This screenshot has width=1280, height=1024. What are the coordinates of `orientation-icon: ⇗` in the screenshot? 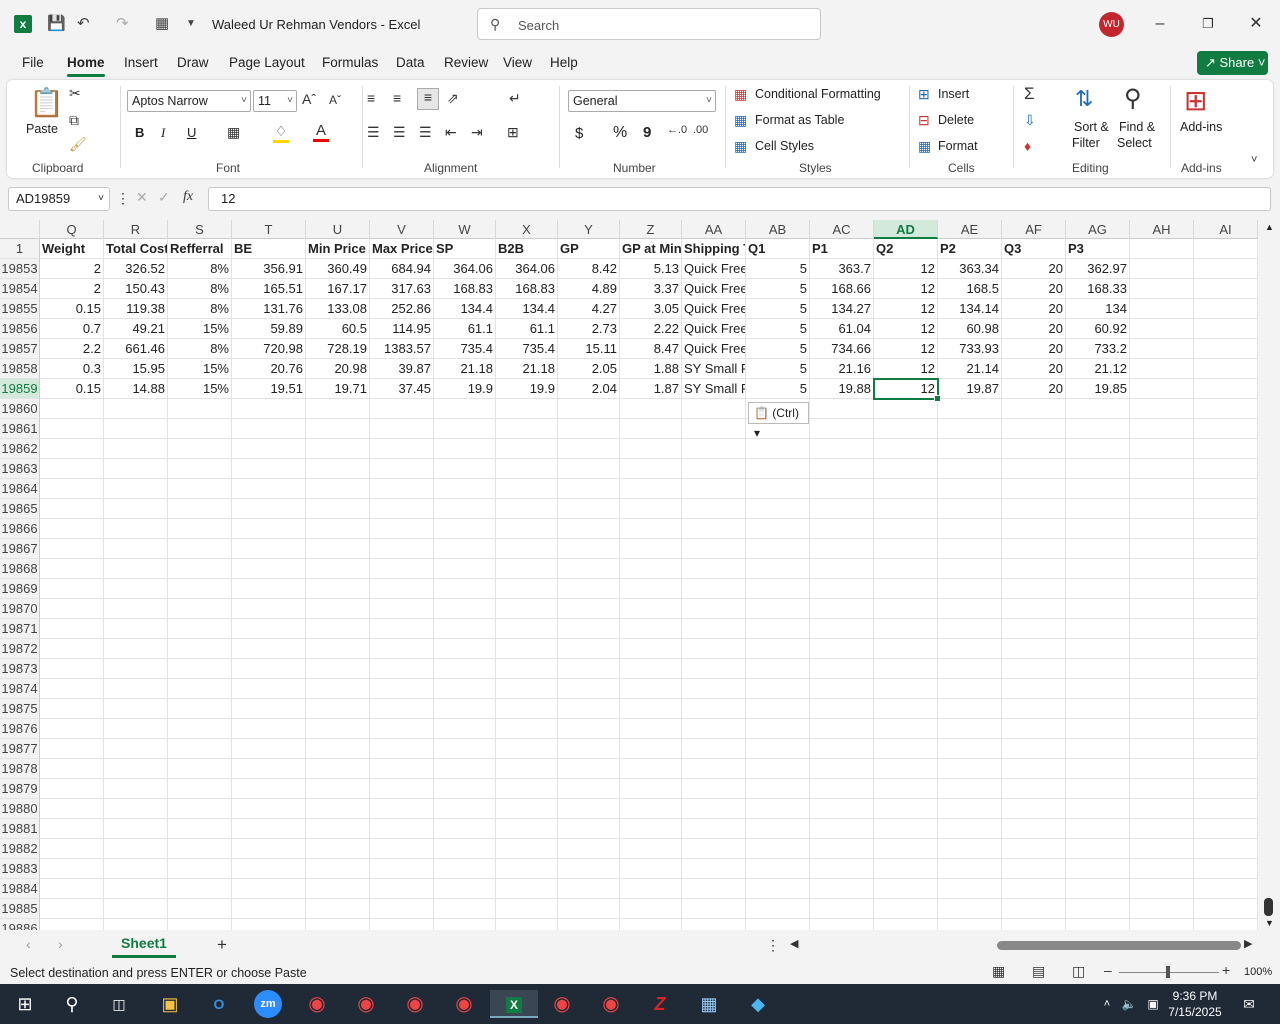 It's located at (453, 98).